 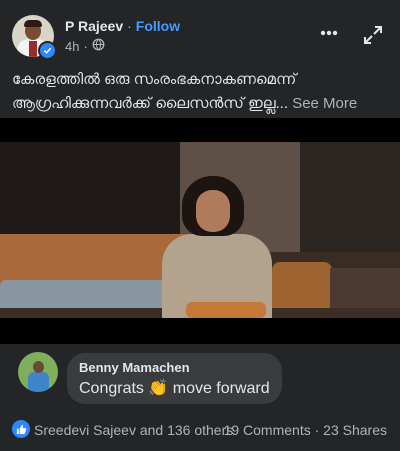 I want to click on post-time: 4h, so click(x=72, y=46).